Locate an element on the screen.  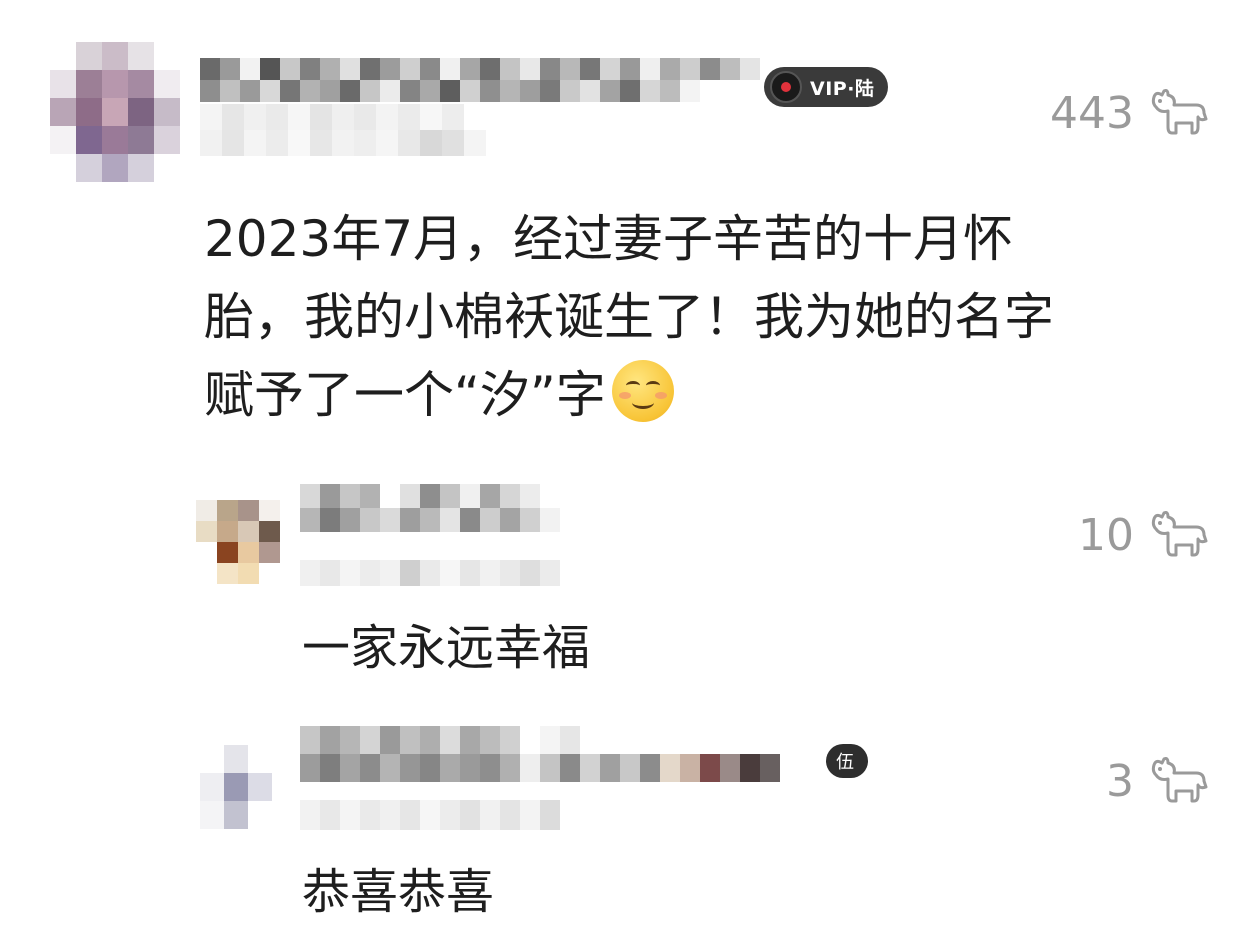
user-tag-badge: 伍 is located at coordinates (847, 761).